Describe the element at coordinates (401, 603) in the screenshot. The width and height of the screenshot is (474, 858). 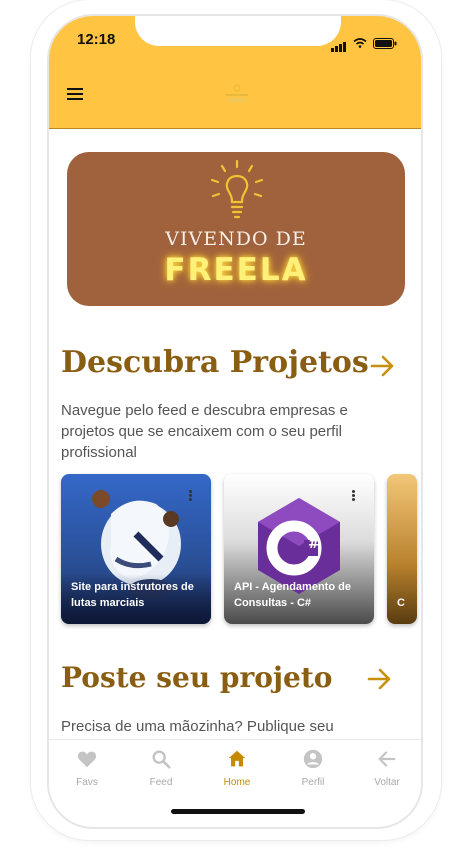
I see `project-card-title: C` at that location.